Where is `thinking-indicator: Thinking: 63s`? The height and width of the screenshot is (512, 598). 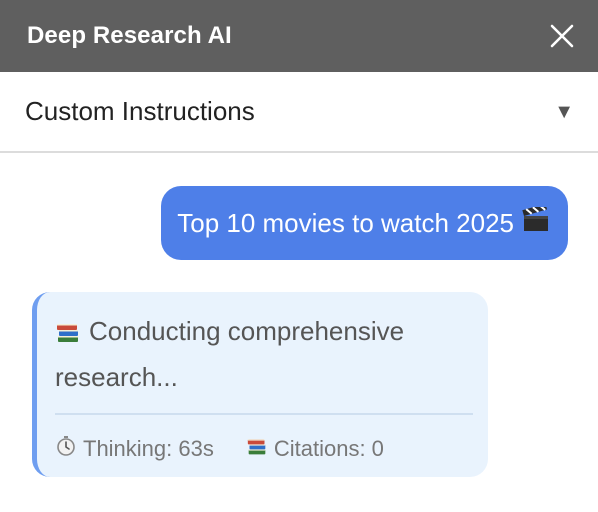 thinking-indicator: Thinking: 63s is located at coordinates (134, 449).